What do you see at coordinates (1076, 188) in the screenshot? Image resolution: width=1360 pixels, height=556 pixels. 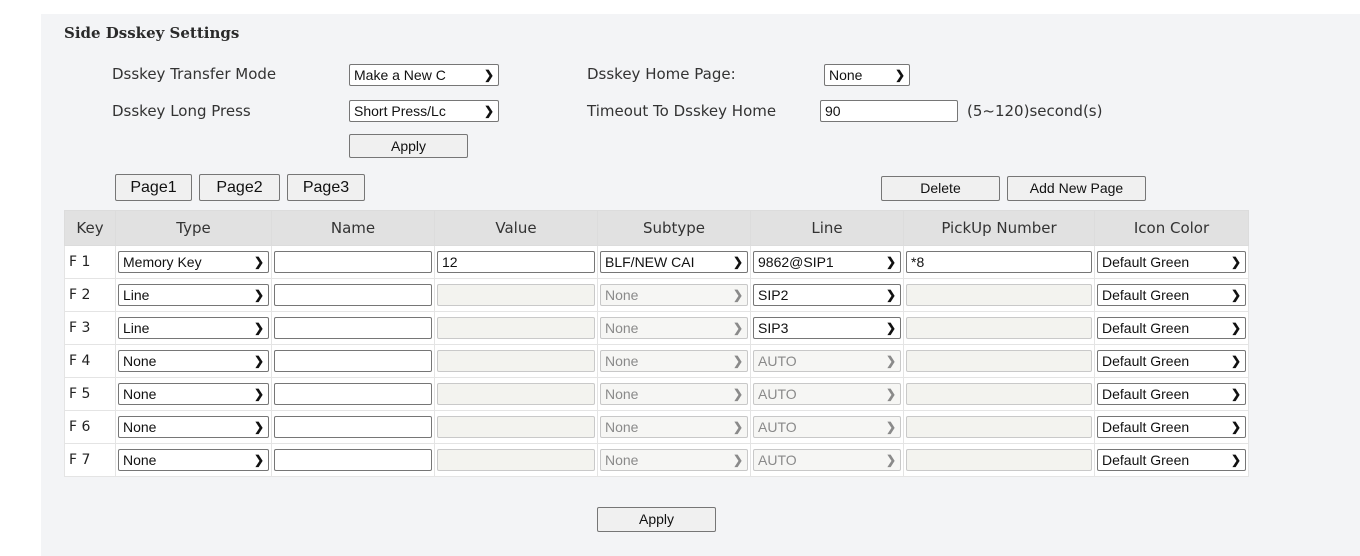 I see `add-new-page-button: Add New Page` at bounding box center [1076, 188].